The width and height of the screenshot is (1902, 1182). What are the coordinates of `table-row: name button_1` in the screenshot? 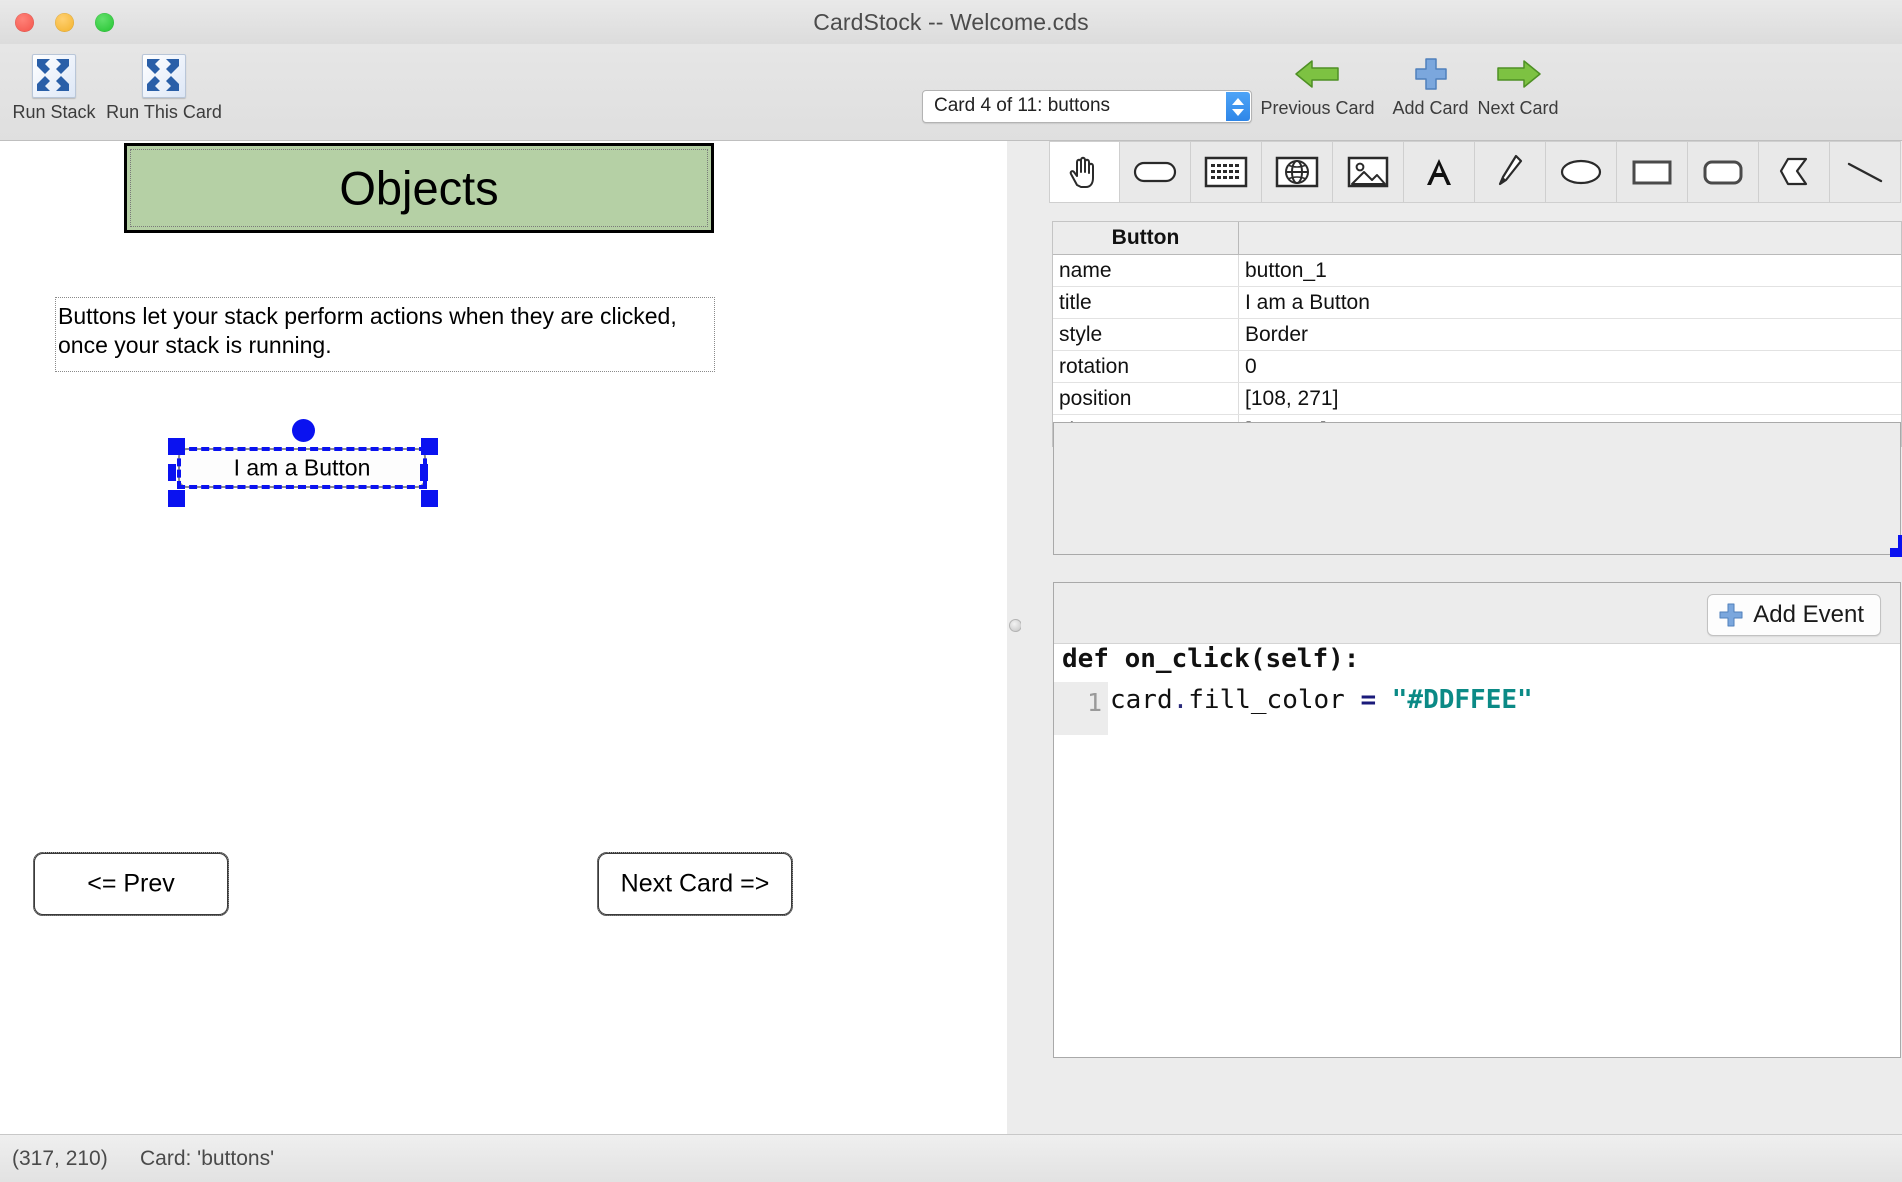 It's located at (1477, 271).